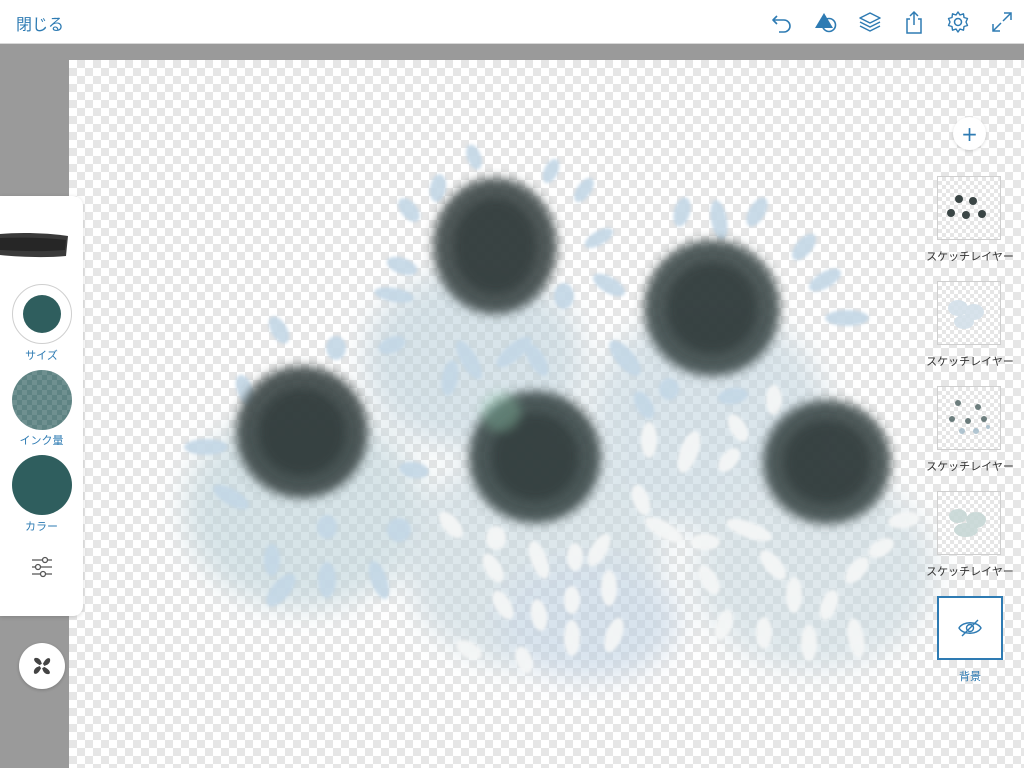  I want to click on expand-icon, so click(1002, 22).